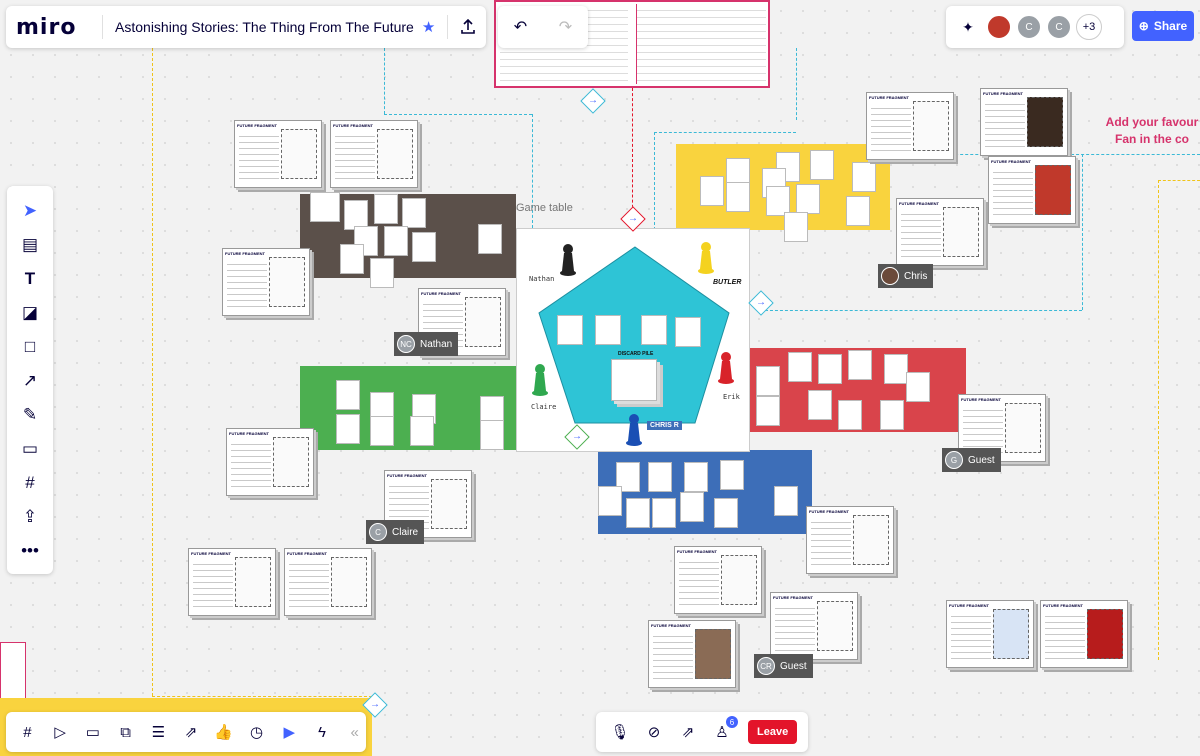 Image resolution: width=1200 pixels, height=756 pixels. I want to click on sticky-note-icon: ◪, so click(30, 313).